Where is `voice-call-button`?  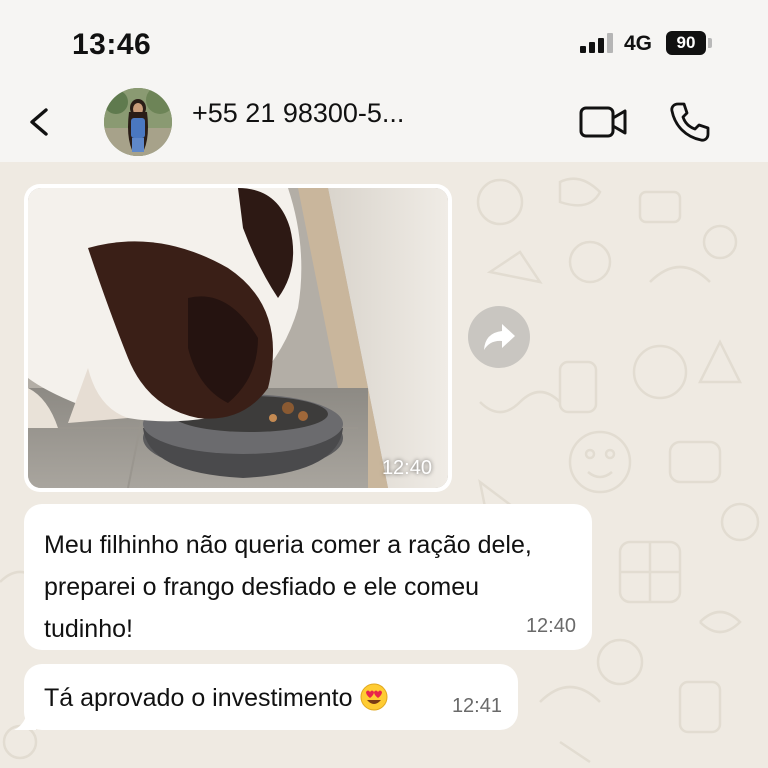 voice-call-button is located at coordinates (690, 122).